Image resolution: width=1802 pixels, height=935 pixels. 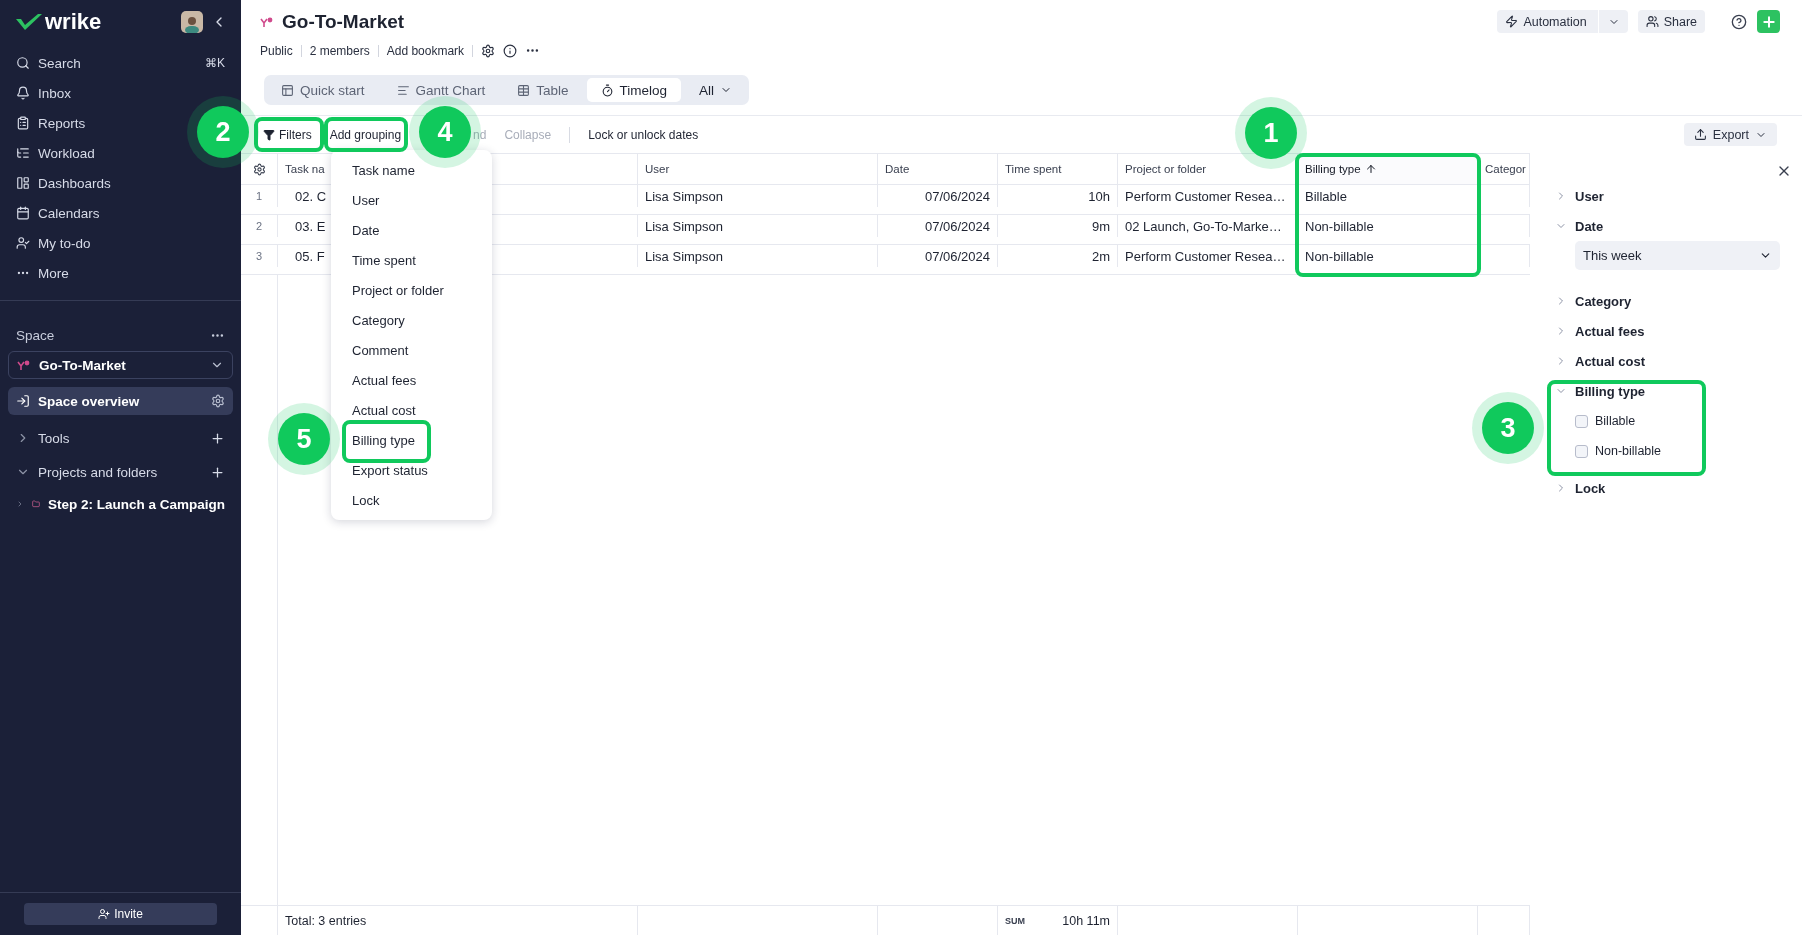 I want to click on row-number: 1, so click(x=259, y=196).